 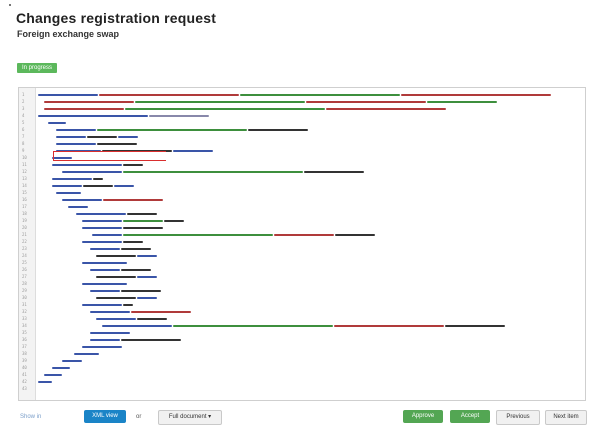 I want to click on line-number: 35, so click(x=24, y=332).